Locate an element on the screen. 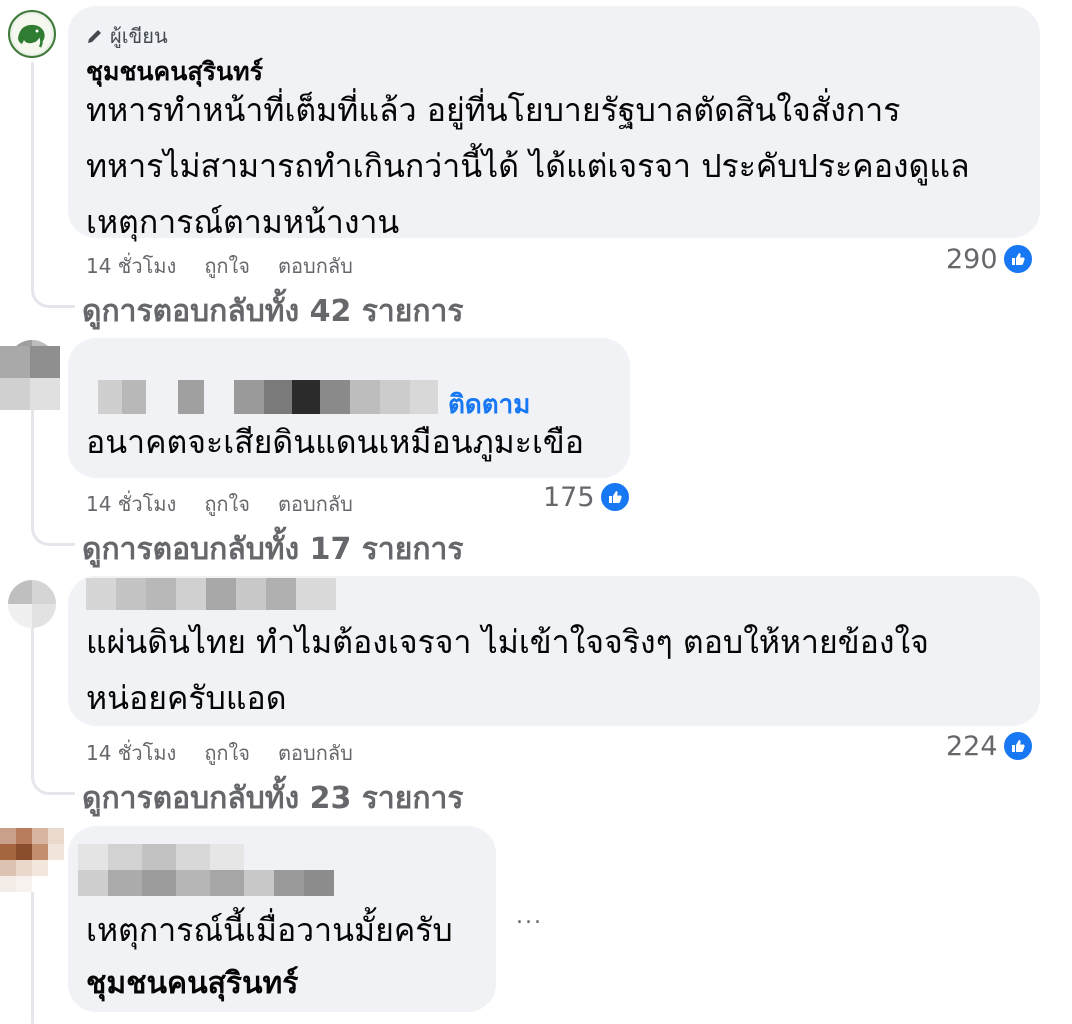 Image resolution: width=1072 pixels, height=1024 pixels. pencil-icon is located at coordinates (94, 36).